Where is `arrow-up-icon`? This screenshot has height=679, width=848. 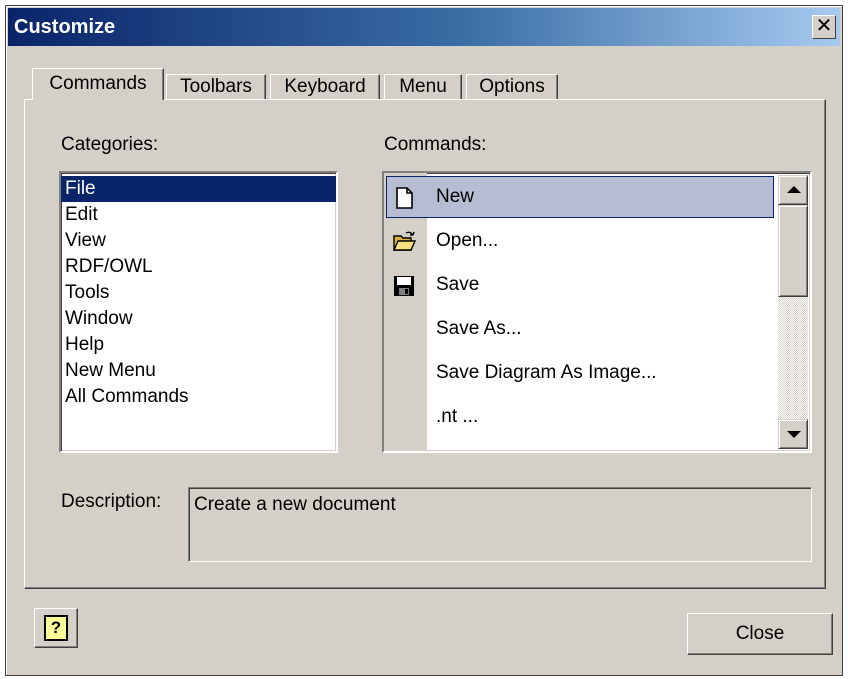 arrow-up-icon is located at coordinates (794, 189).